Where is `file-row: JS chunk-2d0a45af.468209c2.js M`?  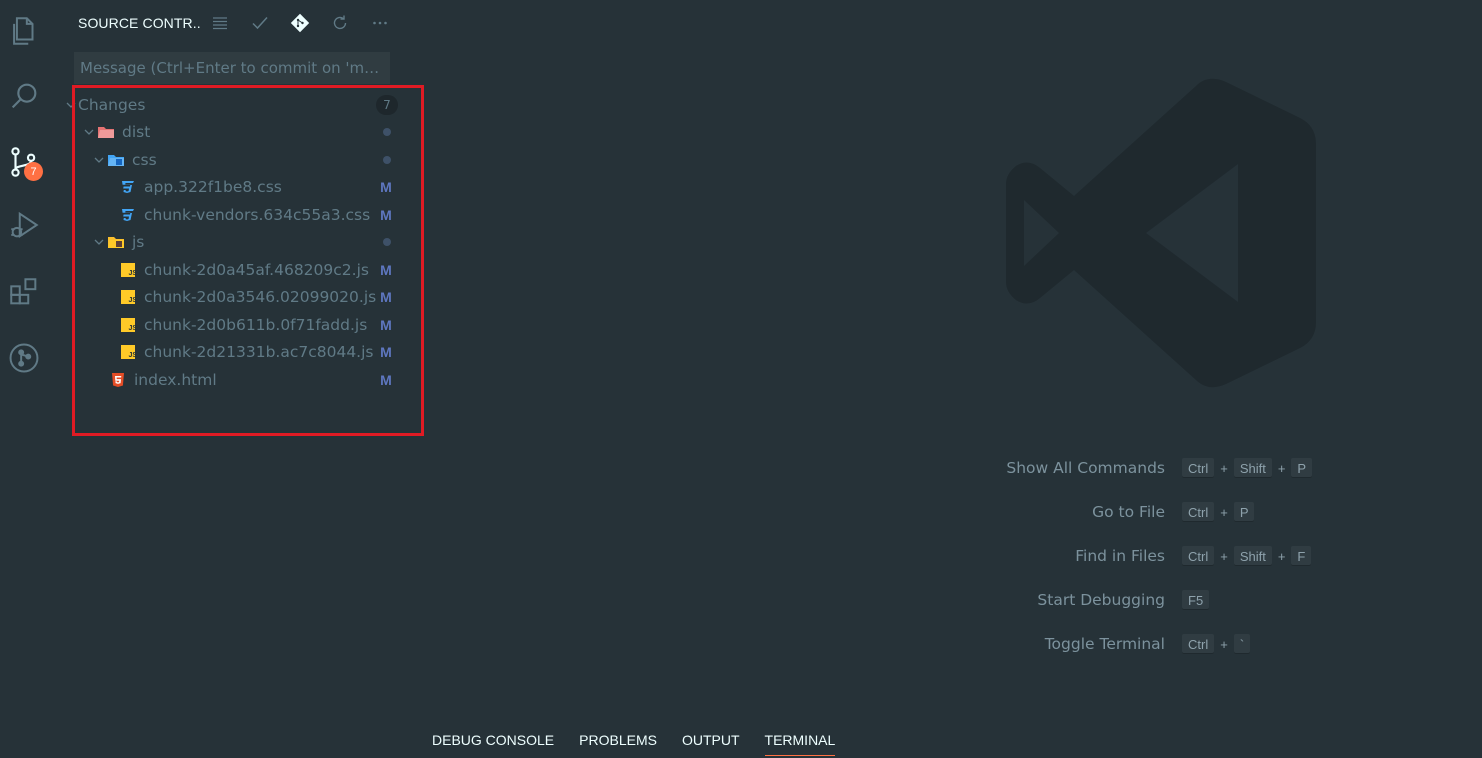 file-row: JS chunk-2d0a45af.468209c2.js M is located at coordinates (233, 270).